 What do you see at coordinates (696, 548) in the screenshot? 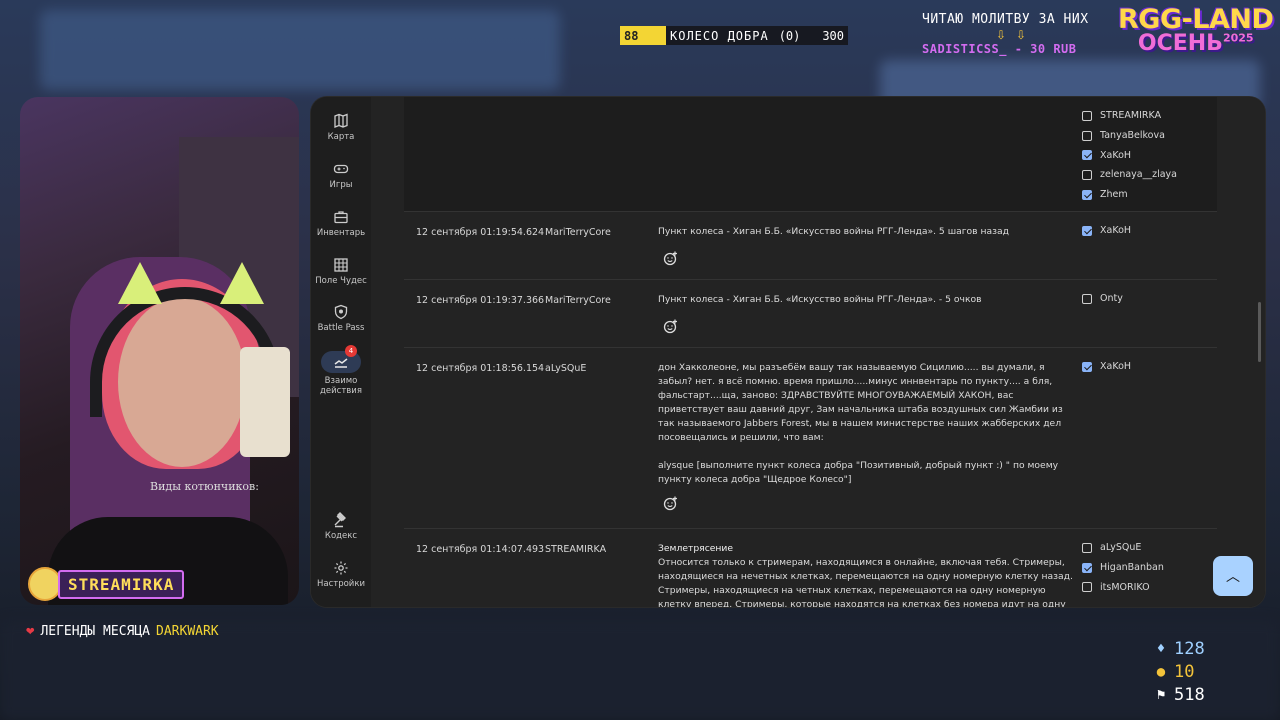
I see `message-title: Землетрясение` at bounding box center [696, 548].